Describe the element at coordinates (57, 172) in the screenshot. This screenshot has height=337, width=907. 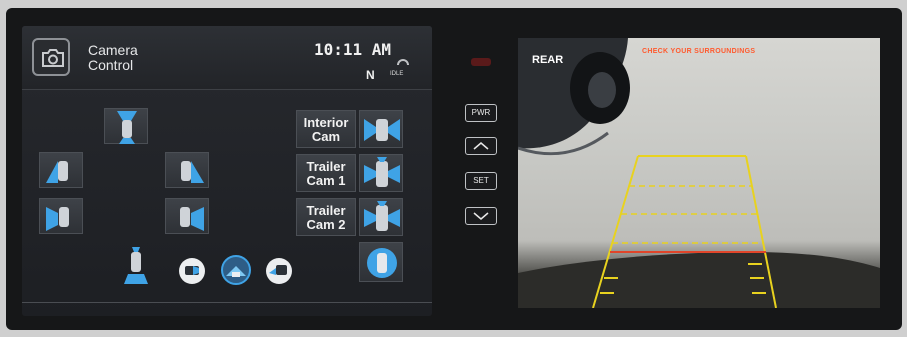
I see `left-front-view-icon` at that location.